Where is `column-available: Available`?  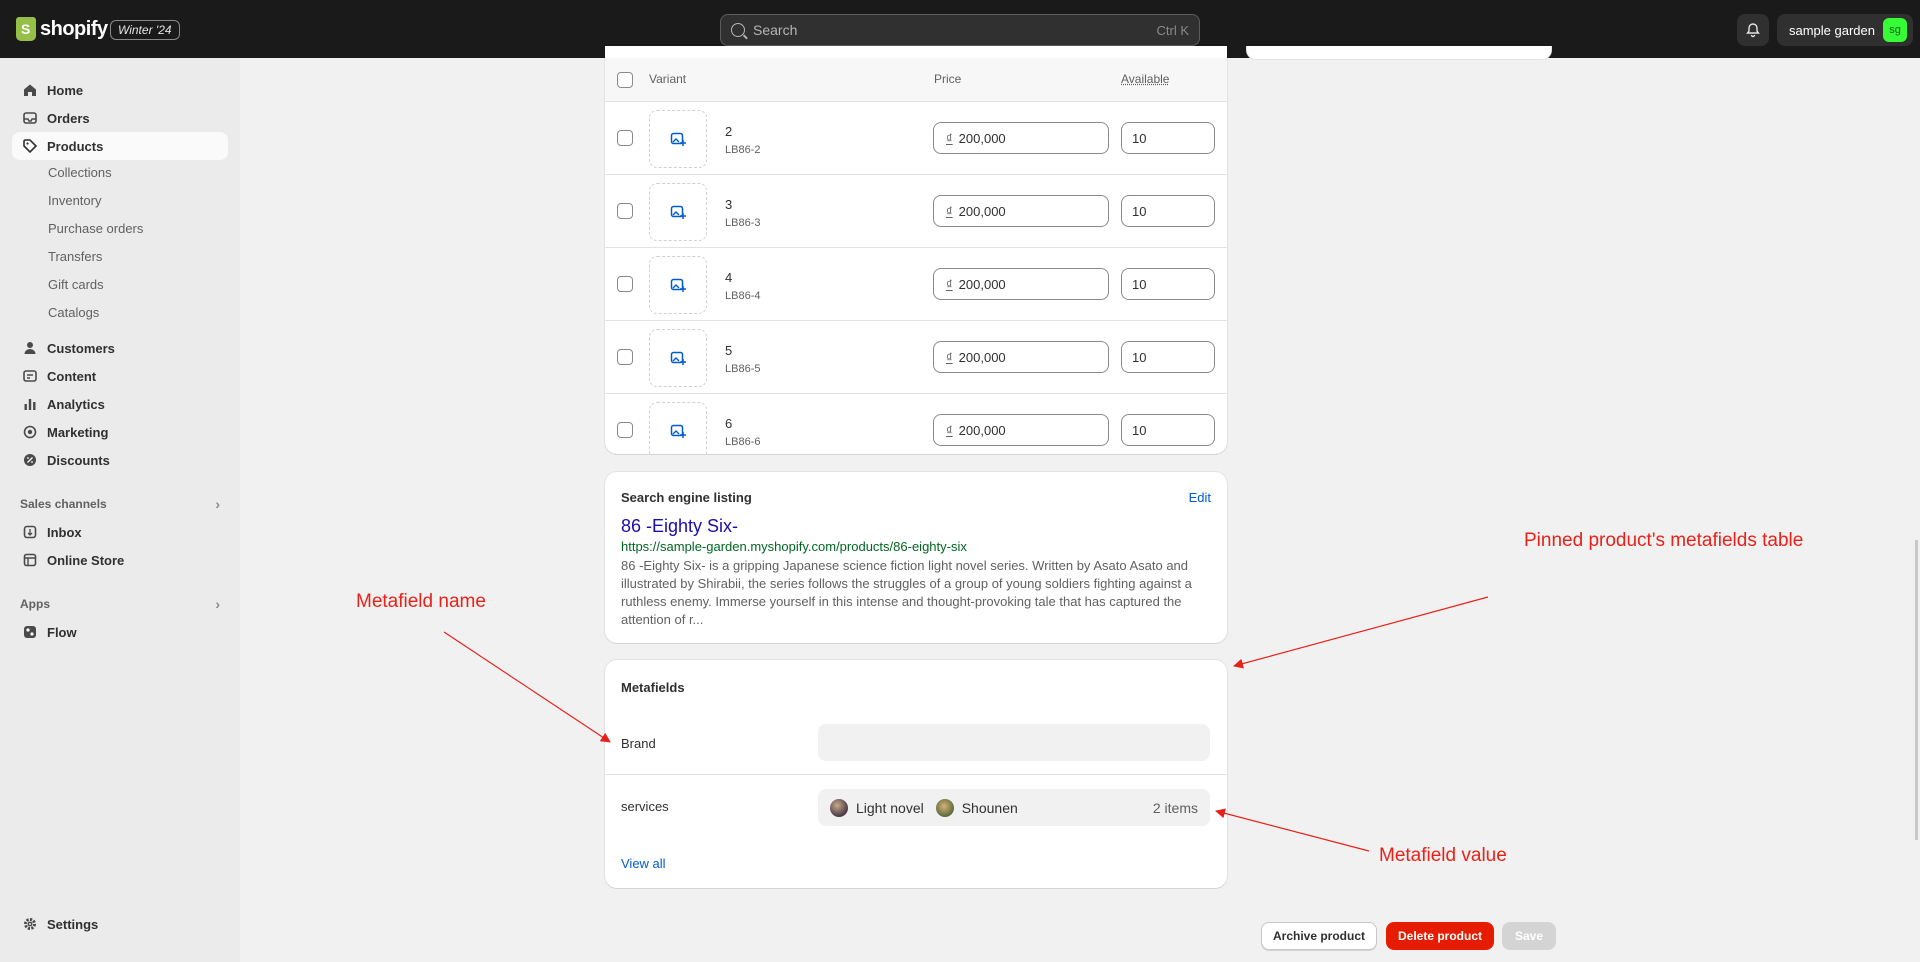
column-available: Available is located at coordinates (1145, 79).